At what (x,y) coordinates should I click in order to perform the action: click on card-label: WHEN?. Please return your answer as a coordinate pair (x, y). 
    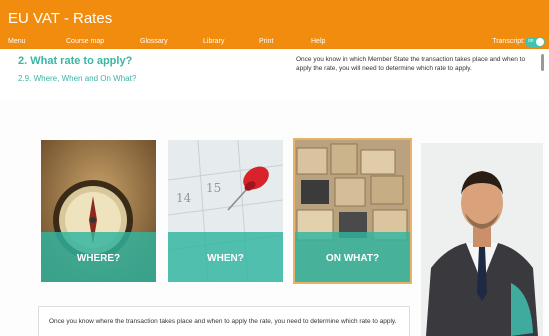
    Looking at the image, I should click on (225, 258).